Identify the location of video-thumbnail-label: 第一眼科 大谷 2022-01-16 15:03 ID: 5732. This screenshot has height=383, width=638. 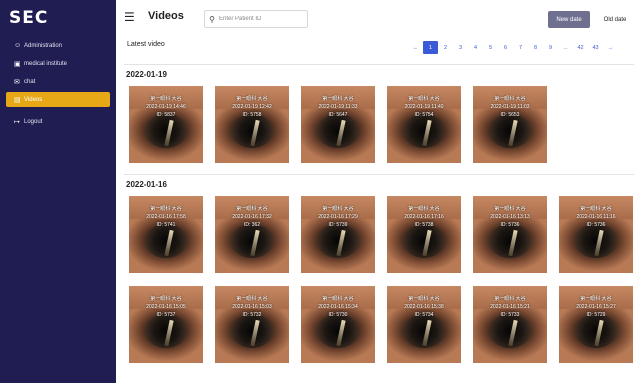
(252, 307).